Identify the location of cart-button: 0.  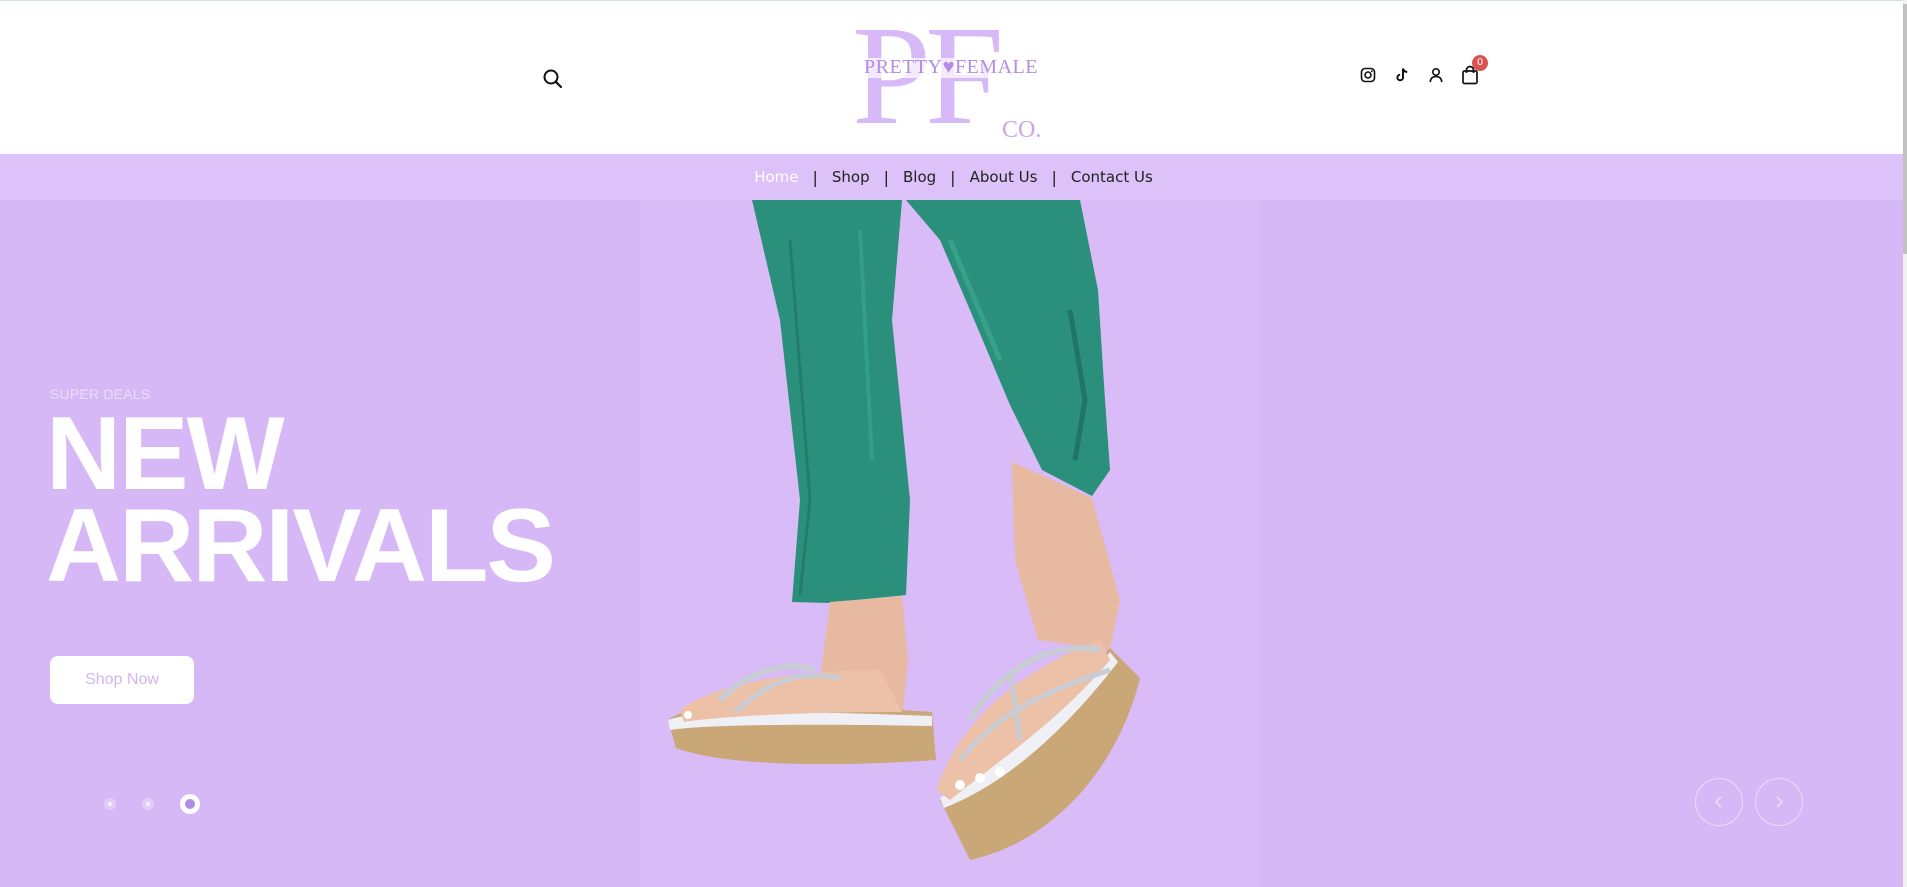
(1473, 71).